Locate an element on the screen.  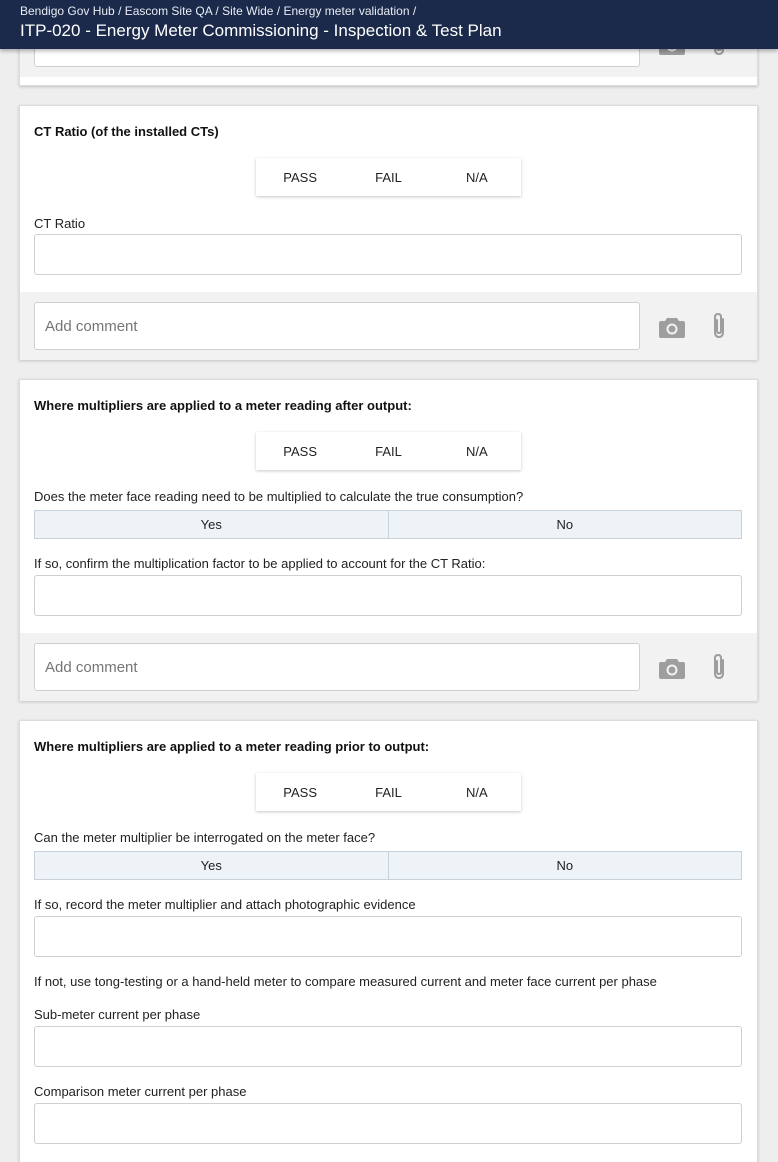
field-label: Sub-meter current per phase is located at coordinates (117, 1014).